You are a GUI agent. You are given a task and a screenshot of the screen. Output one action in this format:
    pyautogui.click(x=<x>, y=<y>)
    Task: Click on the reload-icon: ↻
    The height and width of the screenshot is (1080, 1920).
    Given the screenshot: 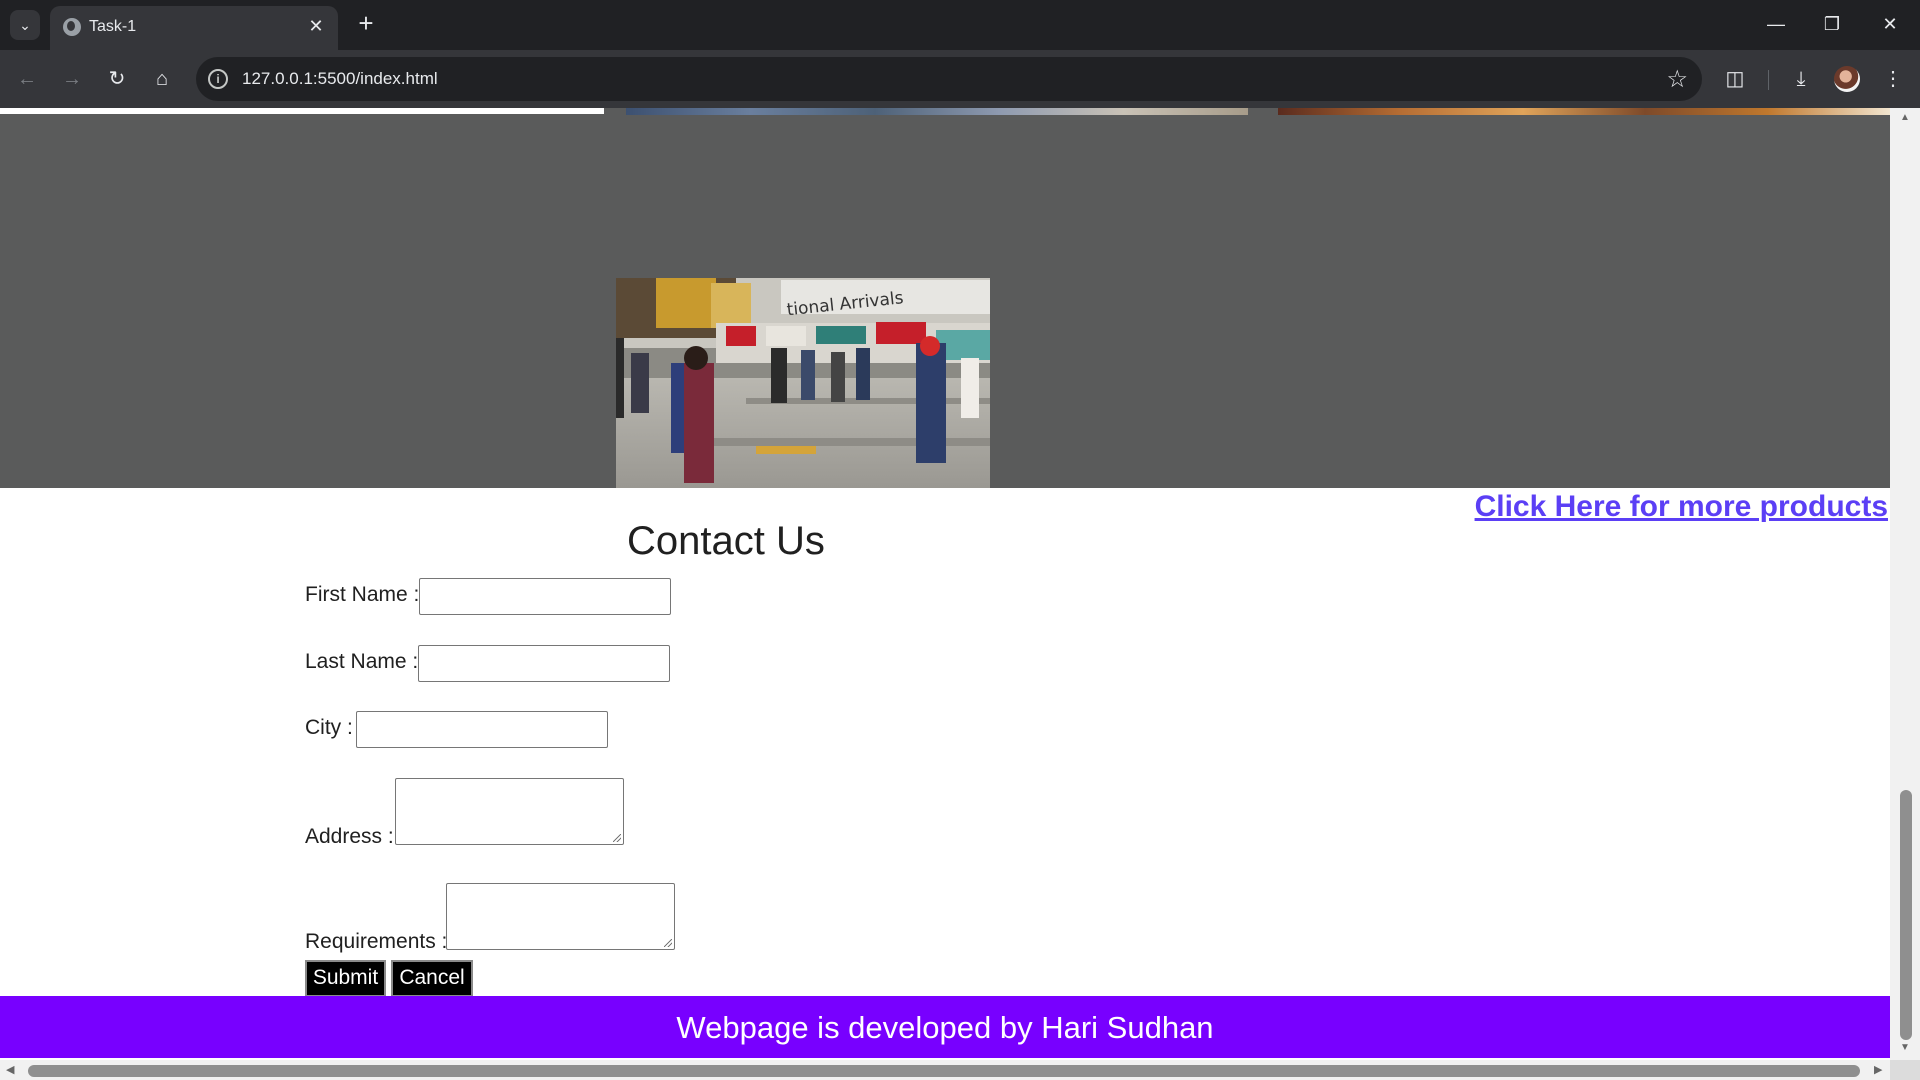 What is the action you would take?
    pyautogui.click(x=117, y=79)
    